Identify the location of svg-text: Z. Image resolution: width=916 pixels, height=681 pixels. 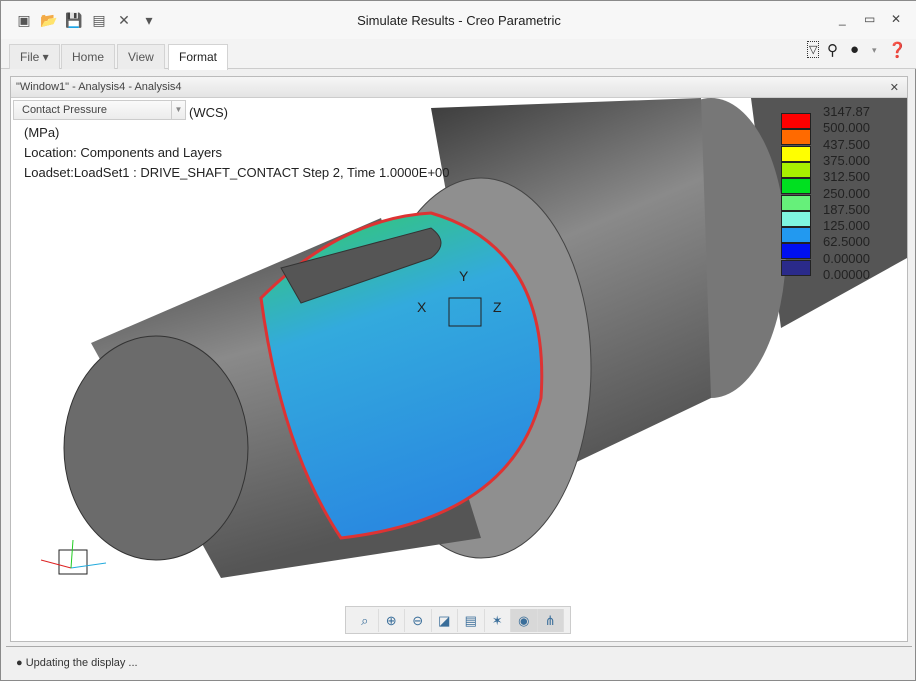
(497, 307).